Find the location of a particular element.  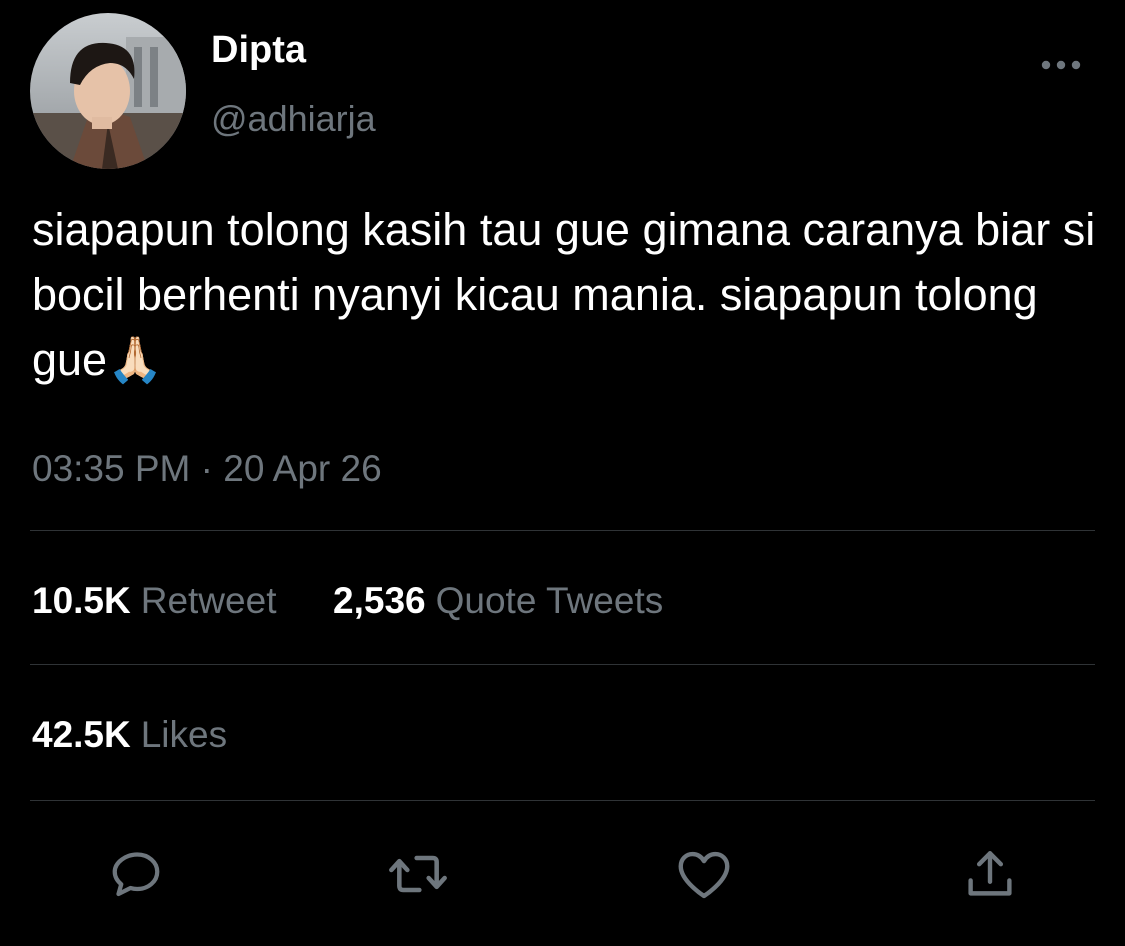

retweet-button is located at coordinates (418, 874).